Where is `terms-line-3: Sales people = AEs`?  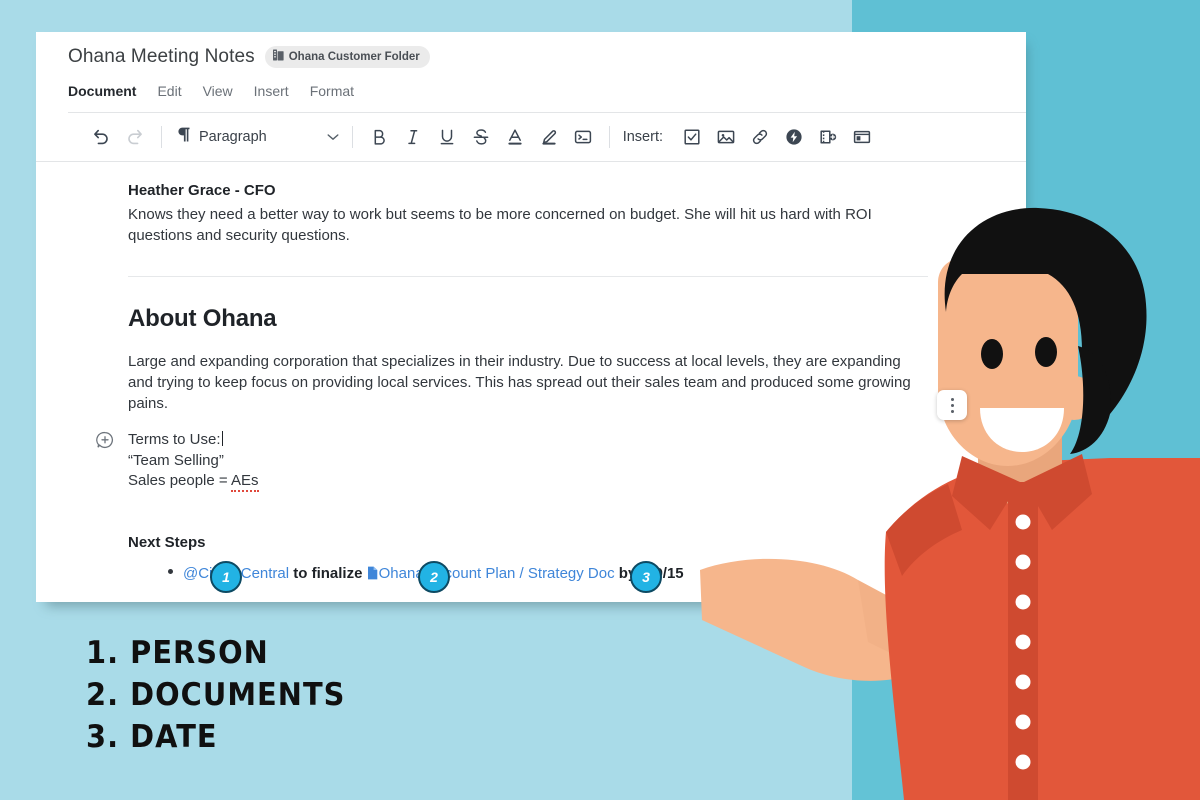
terms-line-3: Sales people = AEs is located at coordinates (552, 481).